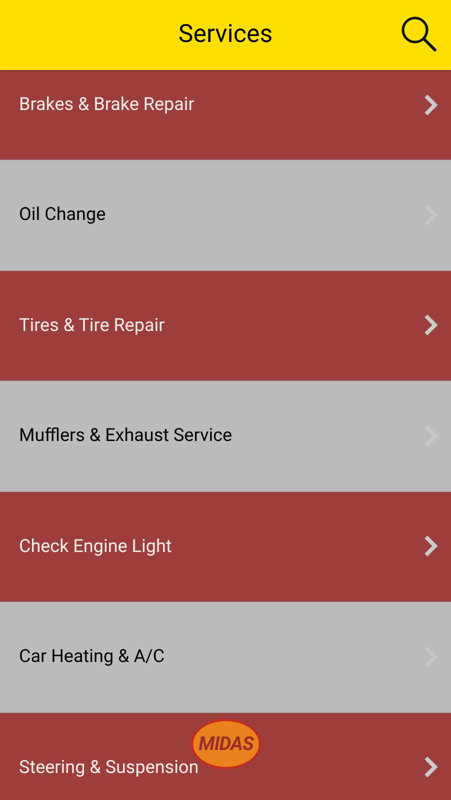 This screenshot has width=451, height=800. I want to click on search-icon, so click(419, 34).